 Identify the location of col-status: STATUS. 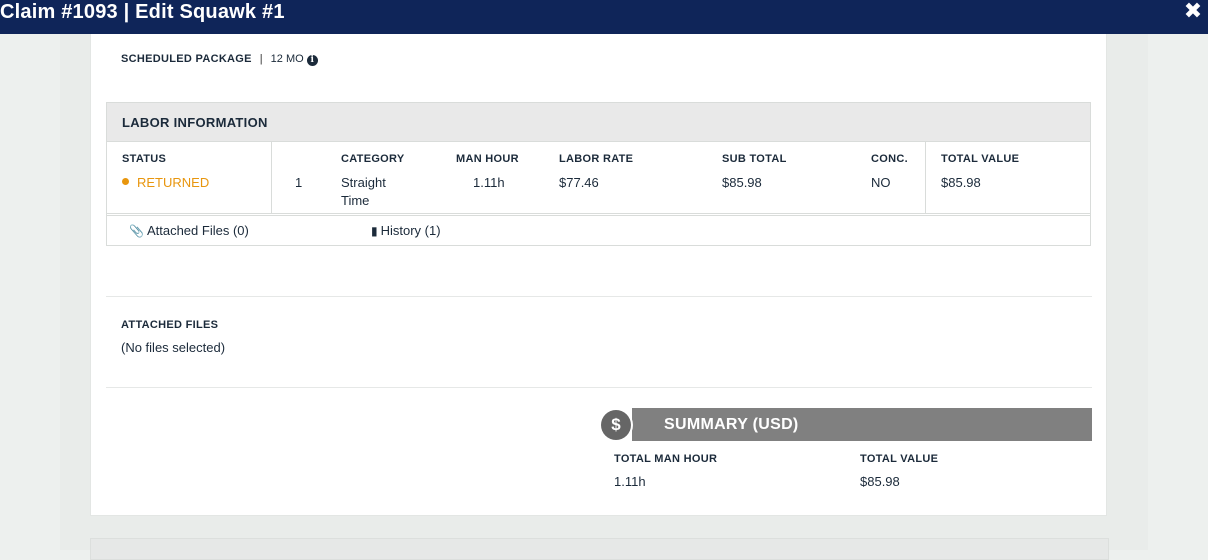
(144, 159).